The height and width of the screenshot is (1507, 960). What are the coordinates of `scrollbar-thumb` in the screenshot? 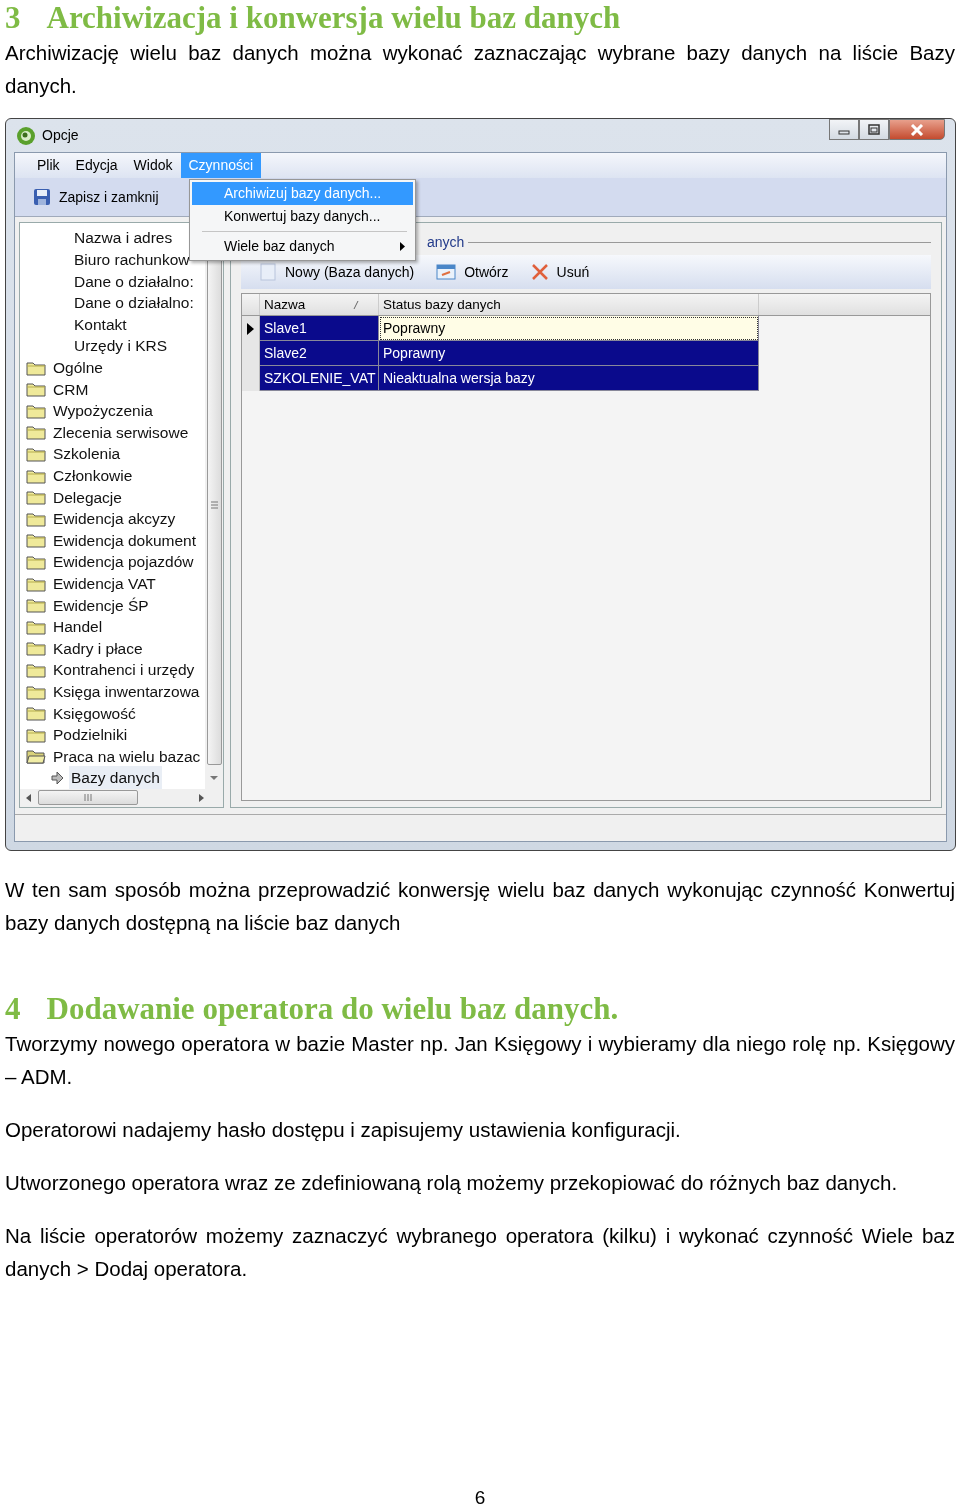 It's located at (88, 798).